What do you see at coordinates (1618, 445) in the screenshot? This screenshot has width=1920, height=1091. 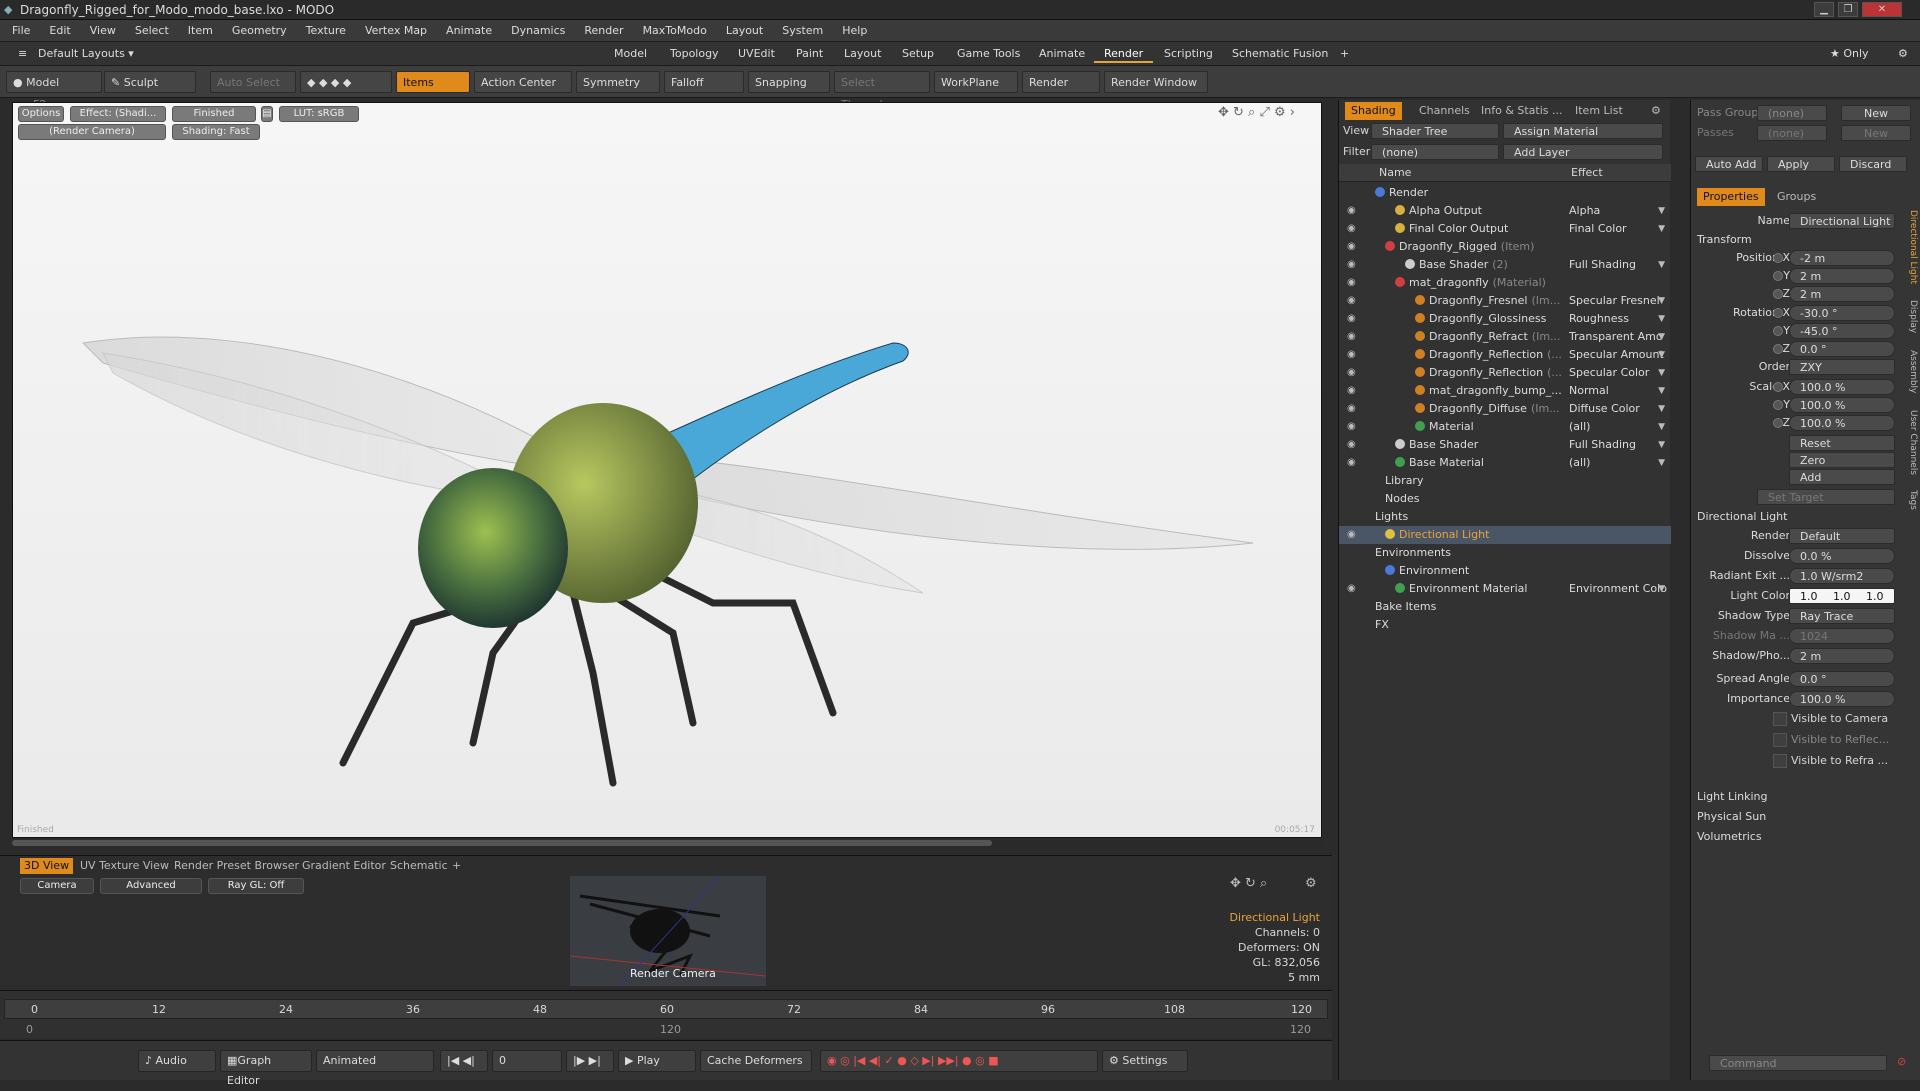 I see `row-effect-dropdown: Full Shading` at bounding box center [1618, 445].